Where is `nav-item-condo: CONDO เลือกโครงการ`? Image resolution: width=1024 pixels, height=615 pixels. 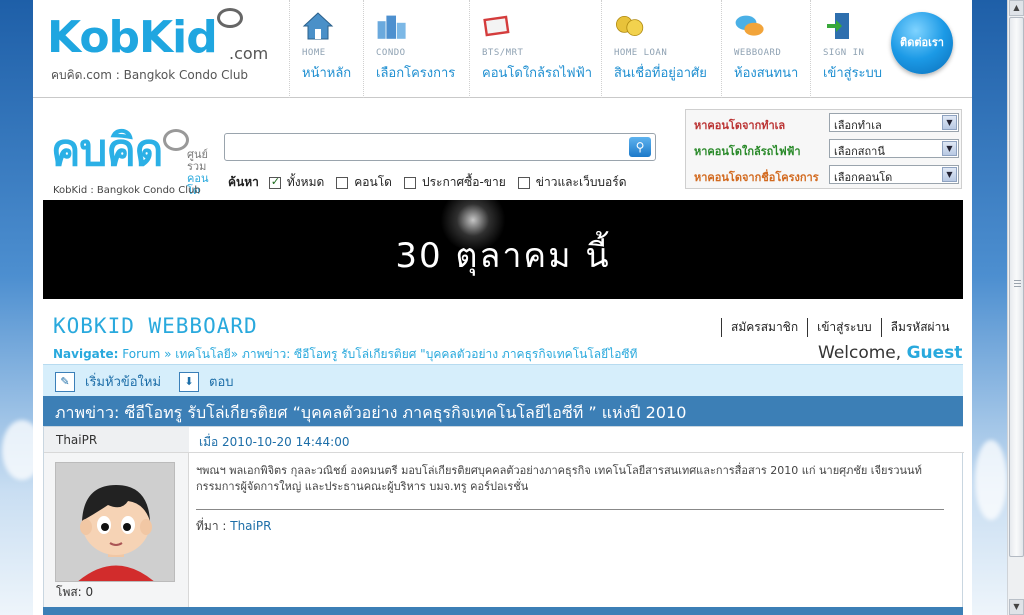 nav-item-condo: CONDO เลือกโครงการ is located at coordinates (416, 49).